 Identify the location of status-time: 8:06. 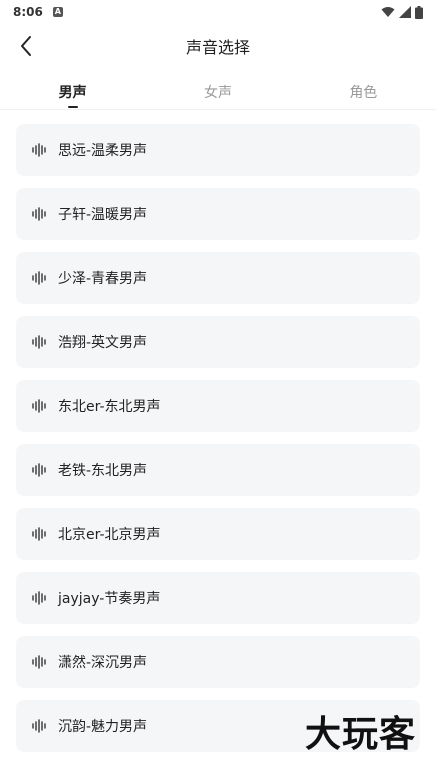
(28, 12).